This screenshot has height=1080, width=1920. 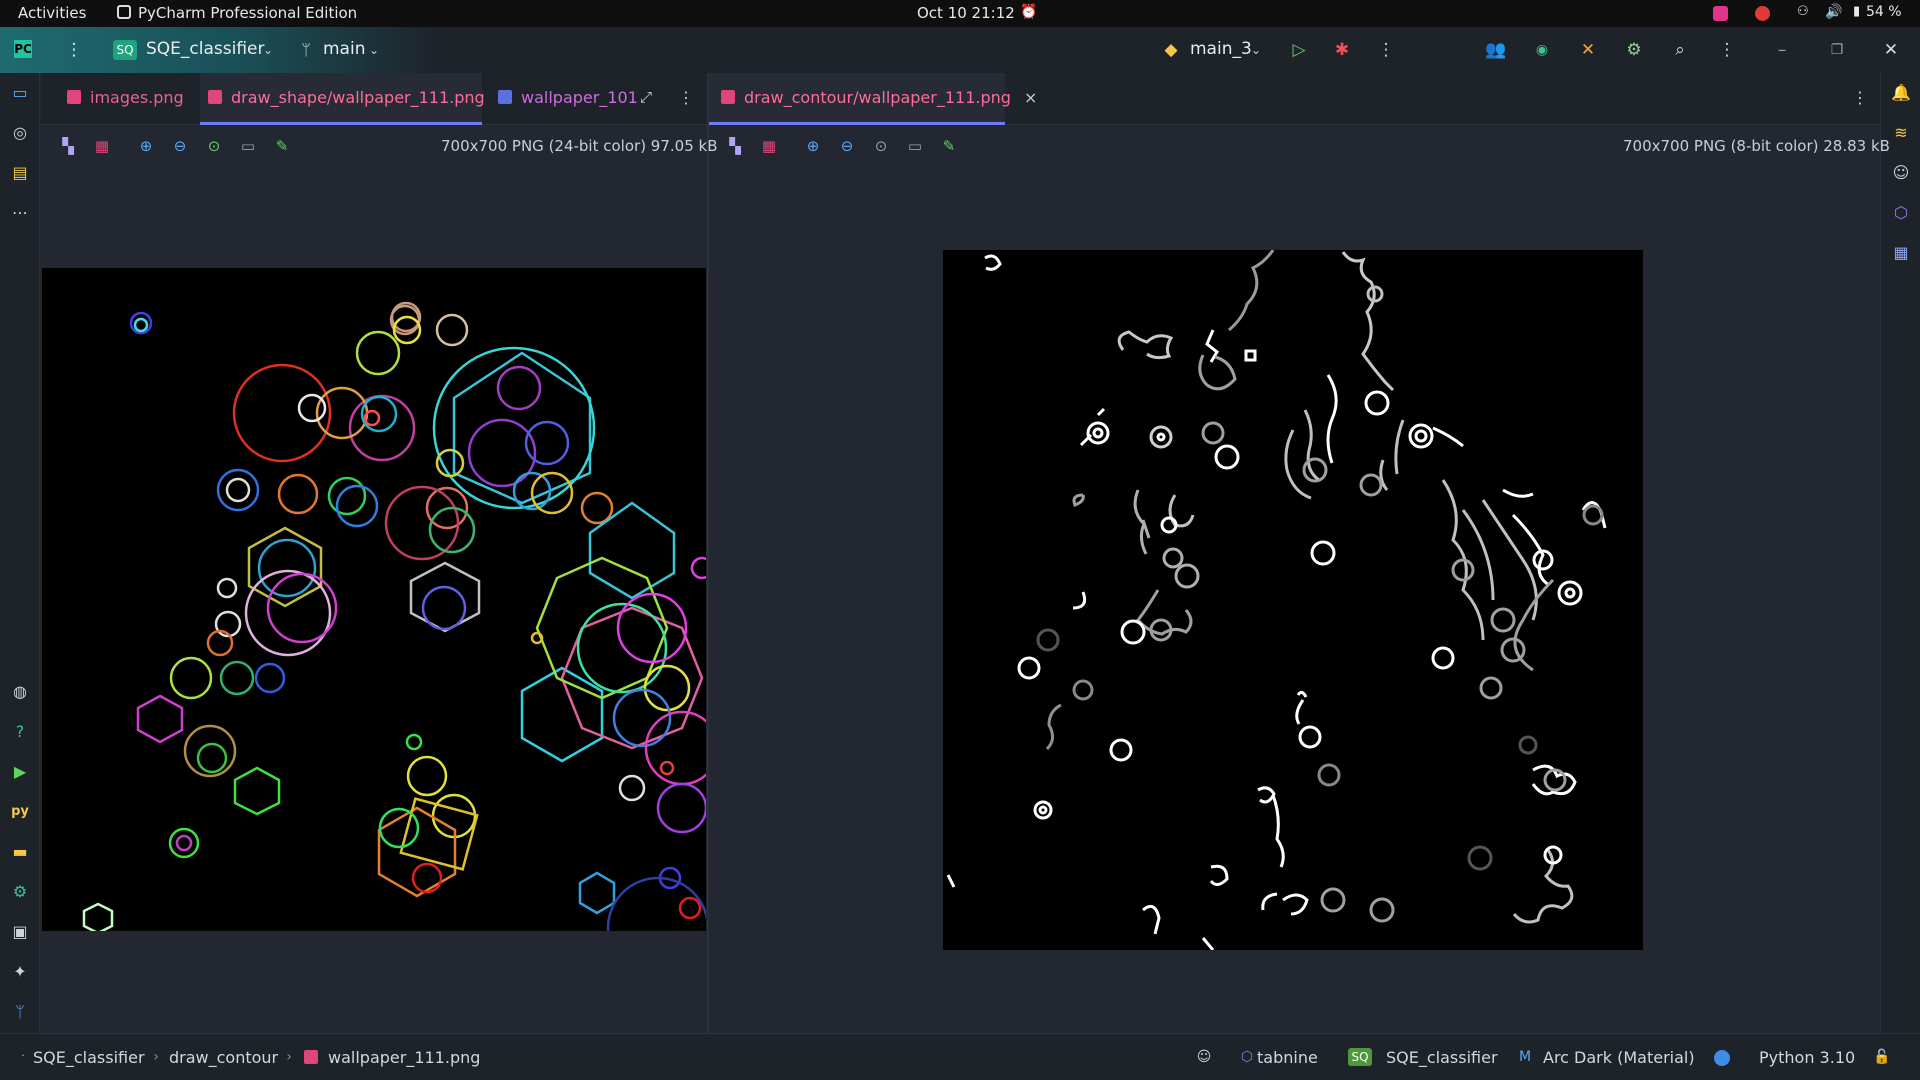 What do you see at coordinates (1720, 13) in the screenshot?
I see `tray-app-icon` at bounding box center [1720, 13].